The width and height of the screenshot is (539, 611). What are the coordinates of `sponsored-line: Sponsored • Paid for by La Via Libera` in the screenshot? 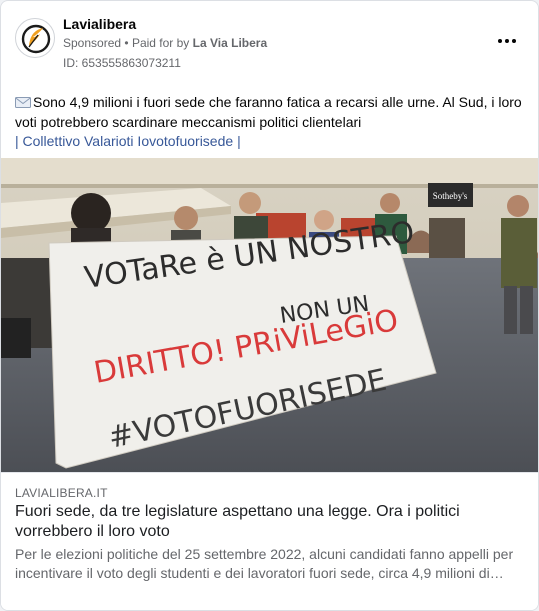 It's located at (165, 43).